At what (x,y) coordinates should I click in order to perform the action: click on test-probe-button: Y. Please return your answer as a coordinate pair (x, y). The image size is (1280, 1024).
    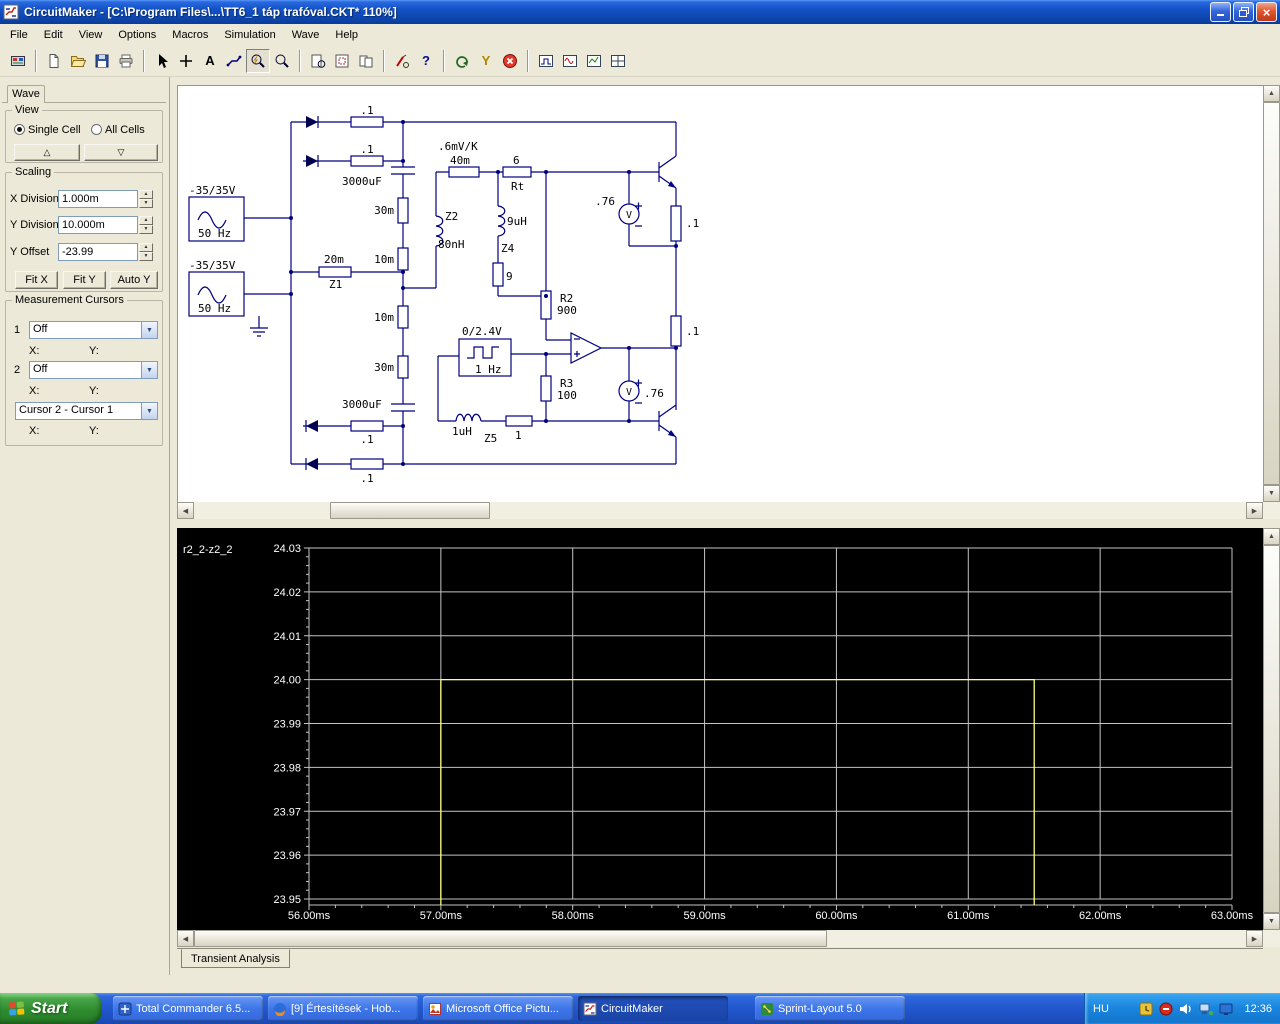
    Looking at the image, I should click on (486, 61).